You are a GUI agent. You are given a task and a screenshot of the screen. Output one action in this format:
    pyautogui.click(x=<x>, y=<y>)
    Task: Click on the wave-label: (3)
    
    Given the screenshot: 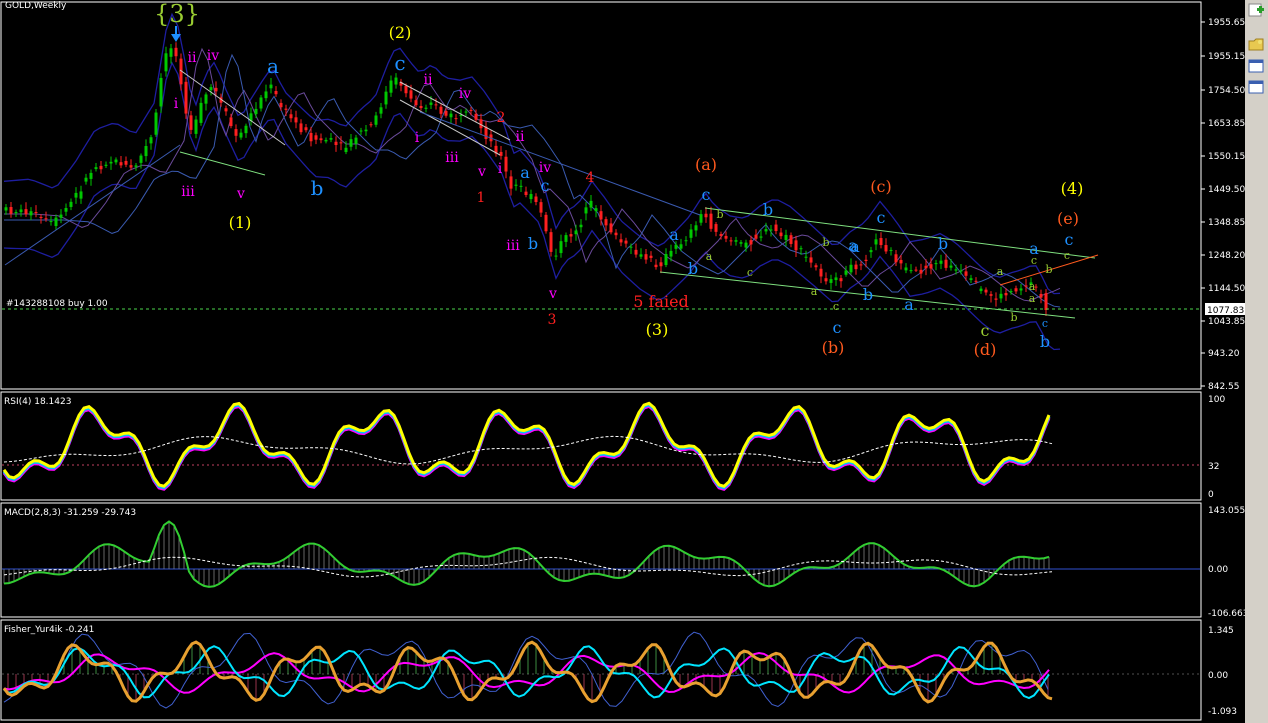 What is the action you would take?
    pyautogui.click(x=657, y=329)
    